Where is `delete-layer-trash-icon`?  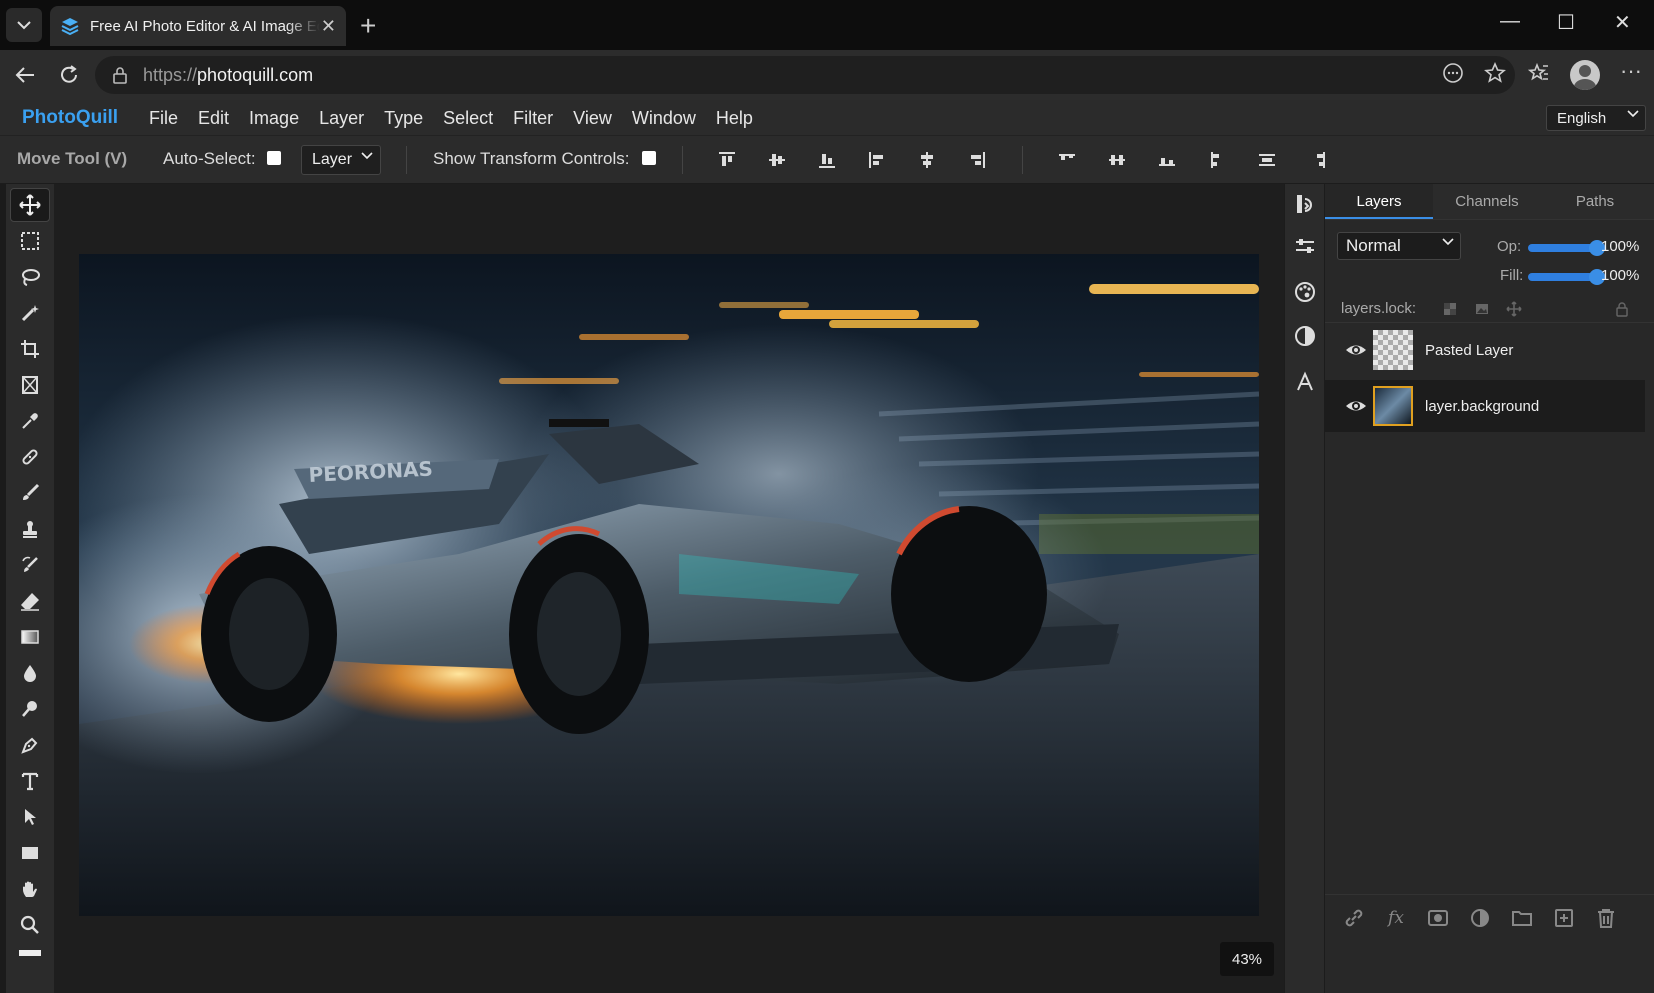
delete-layer-trash-icon is located at coordinates (1606, 918).